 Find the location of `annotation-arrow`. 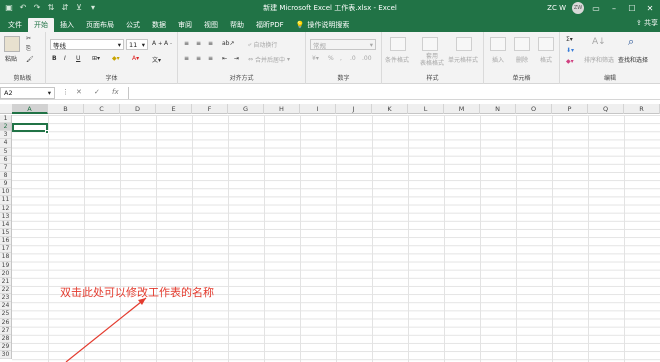

annotation-arrow is located at coordinates (106, 329).